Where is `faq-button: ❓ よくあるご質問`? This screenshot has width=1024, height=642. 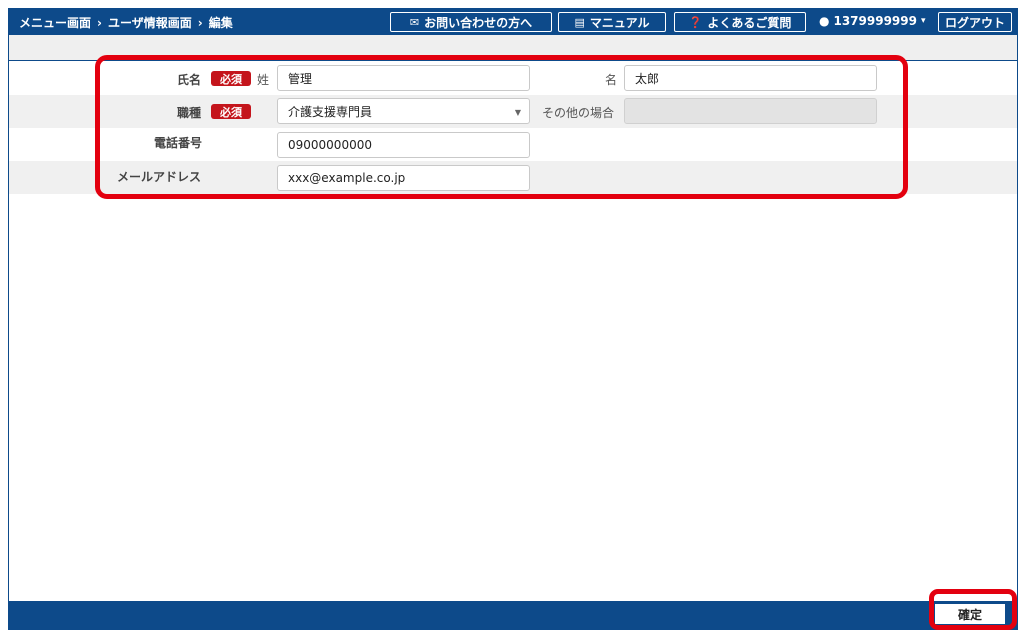
faq-button: ❓ よくあるご質問 is located at coordinates (740, 22).